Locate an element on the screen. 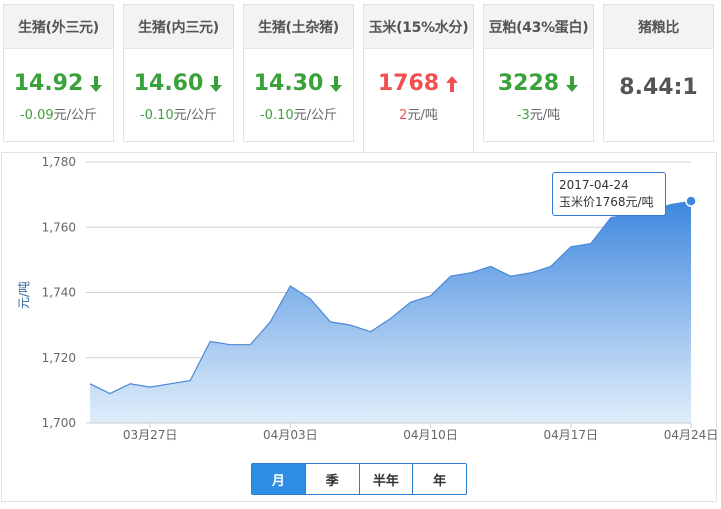 The image size is (721, 509). y-tick-label: 1,780 is located at coordinates (59, 162).